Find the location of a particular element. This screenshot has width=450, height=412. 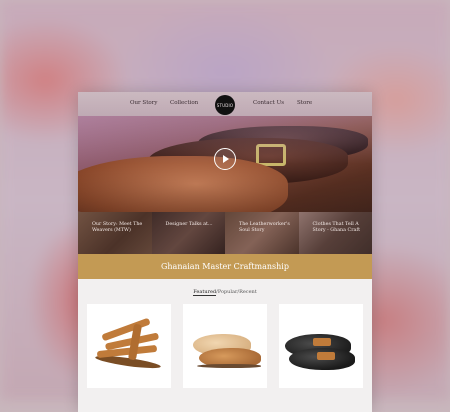

thumbnail-caption: Our Story: Meet The Weavers (MTW) is located at coordinates (117, 227).